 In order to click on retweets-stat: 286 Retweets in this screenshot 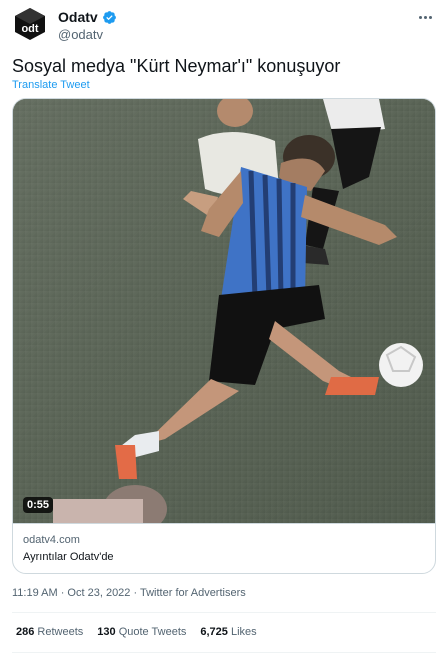, I will do `click(49, 632)`.